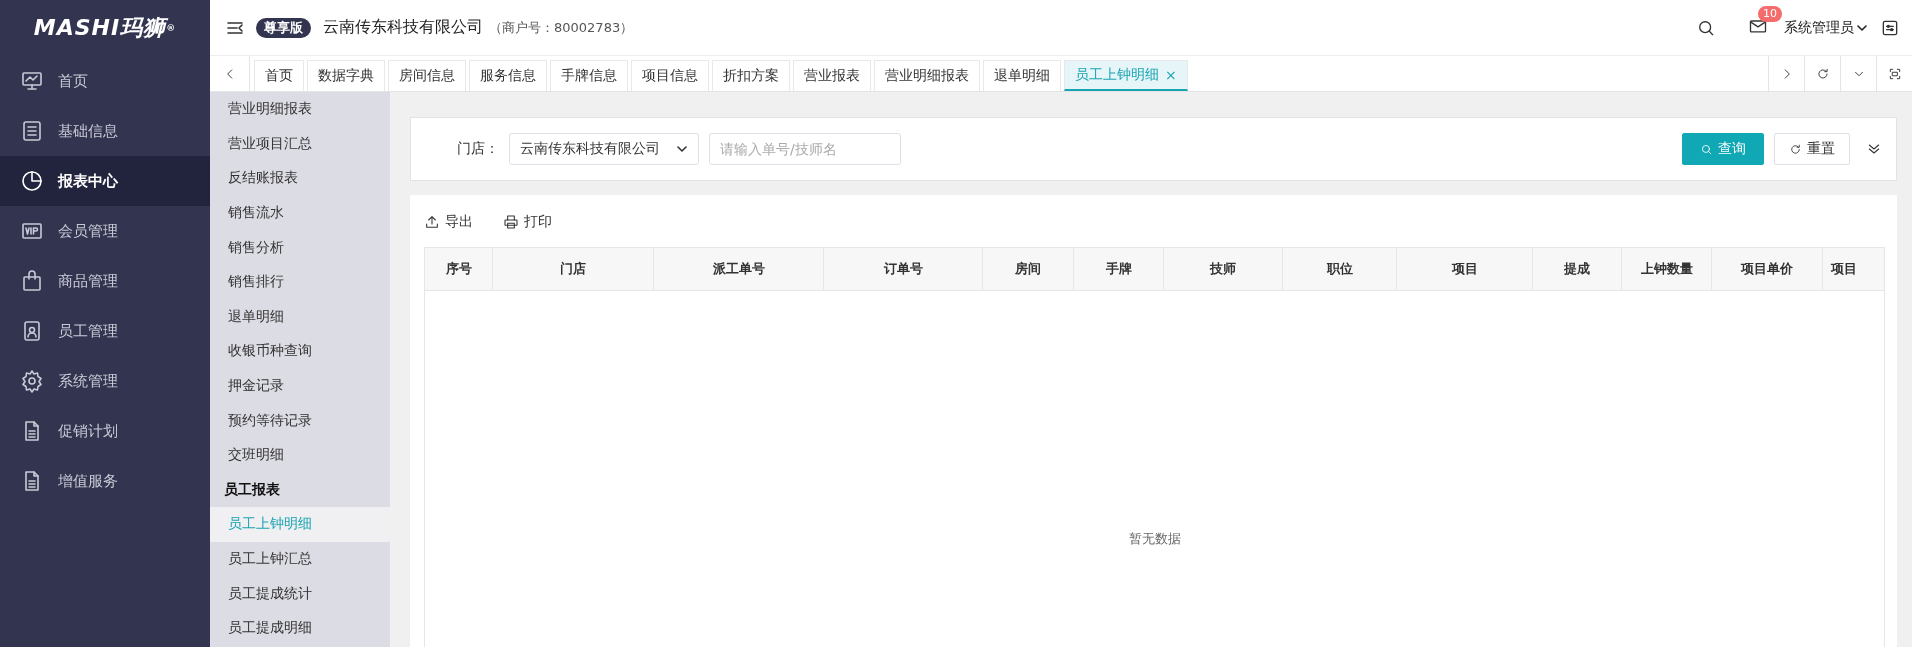 The height and width of the screenshot is (647, 1912). Describe the element at coordinates (88, 181) in the screenshot. I see `sidebar-item-label: 报表中心` at that location.